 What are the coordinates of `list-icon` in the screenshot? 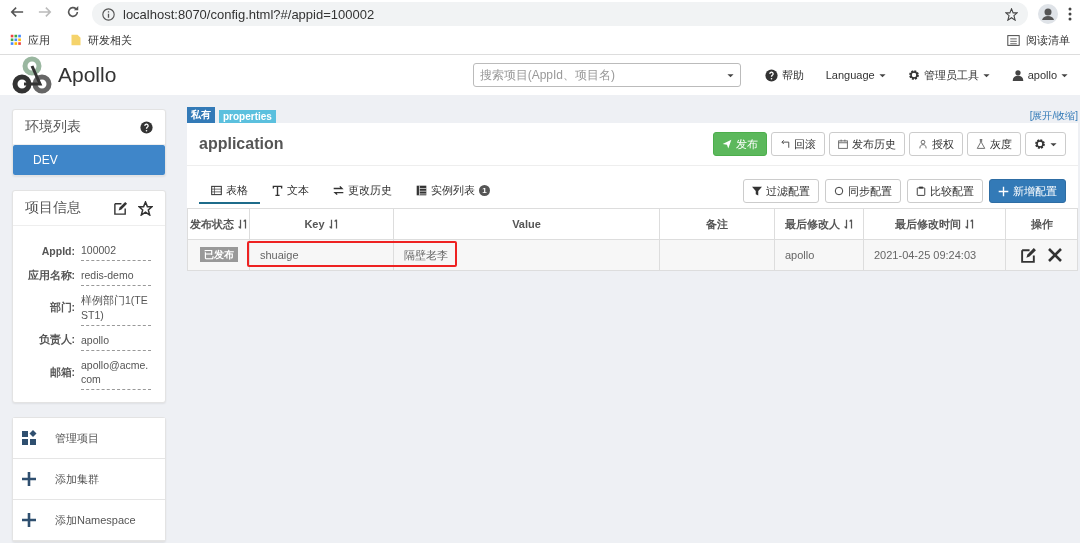 It's located at (421, 190).